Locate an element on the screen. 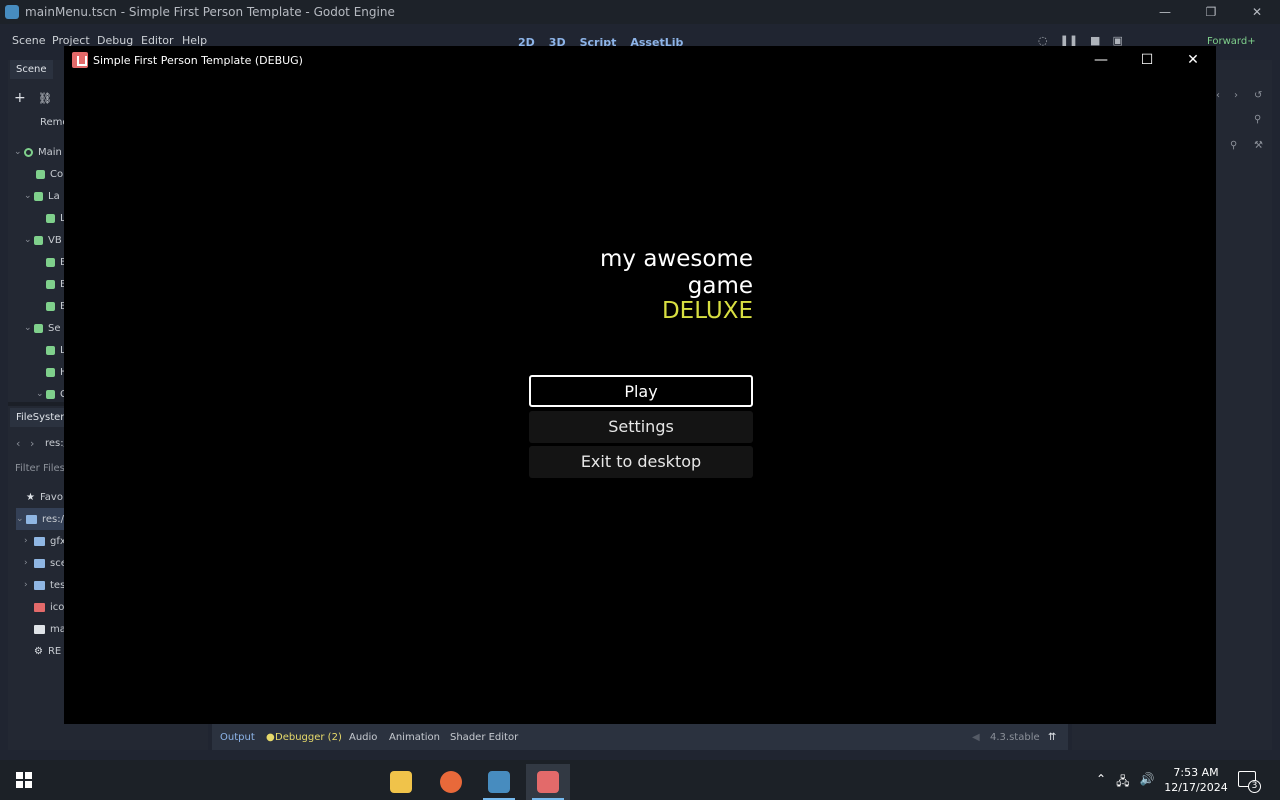 The height and width of the screenshot is (800, 1280). close-button: ✕ is located at coordinates (1193, 60).